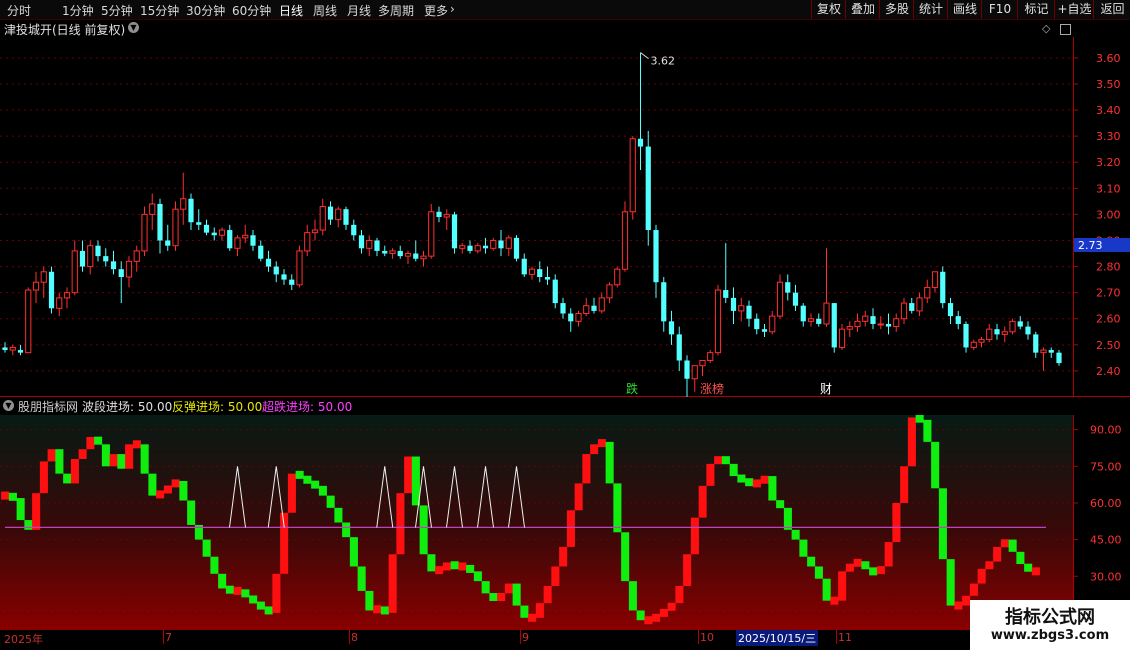  Describe the element at coordinates (712, 388) in the screenshot. I see `event-tag: 涨榜` at that location.